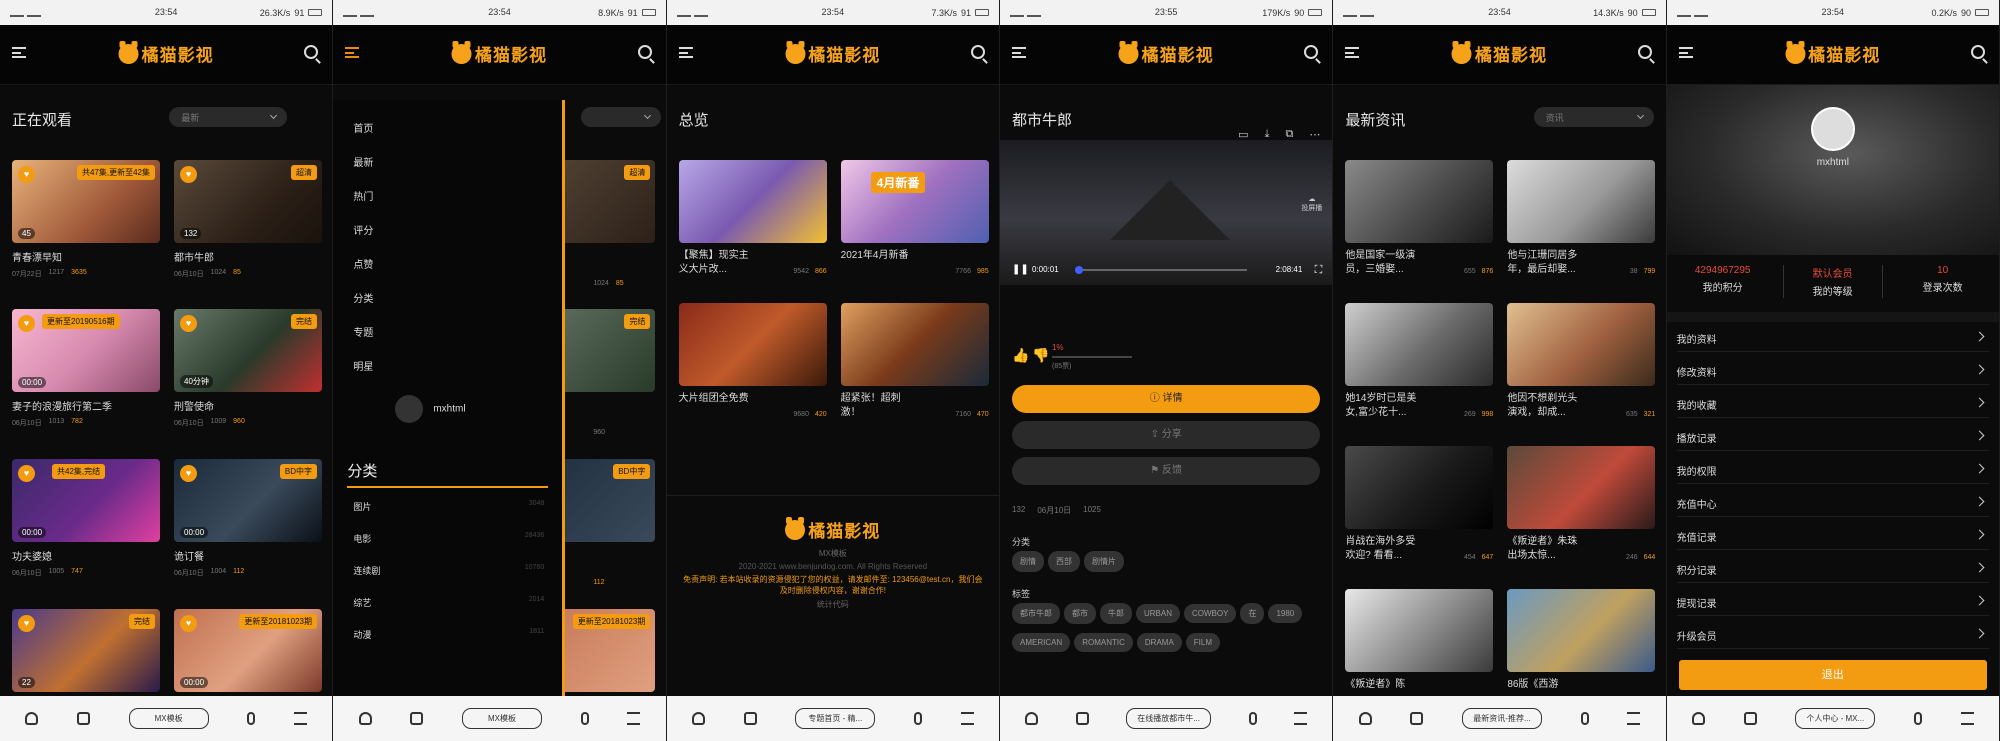  I want to click on news-card: 他因不想剃光头演戏，却成... 635 321, so click(1581, 361).